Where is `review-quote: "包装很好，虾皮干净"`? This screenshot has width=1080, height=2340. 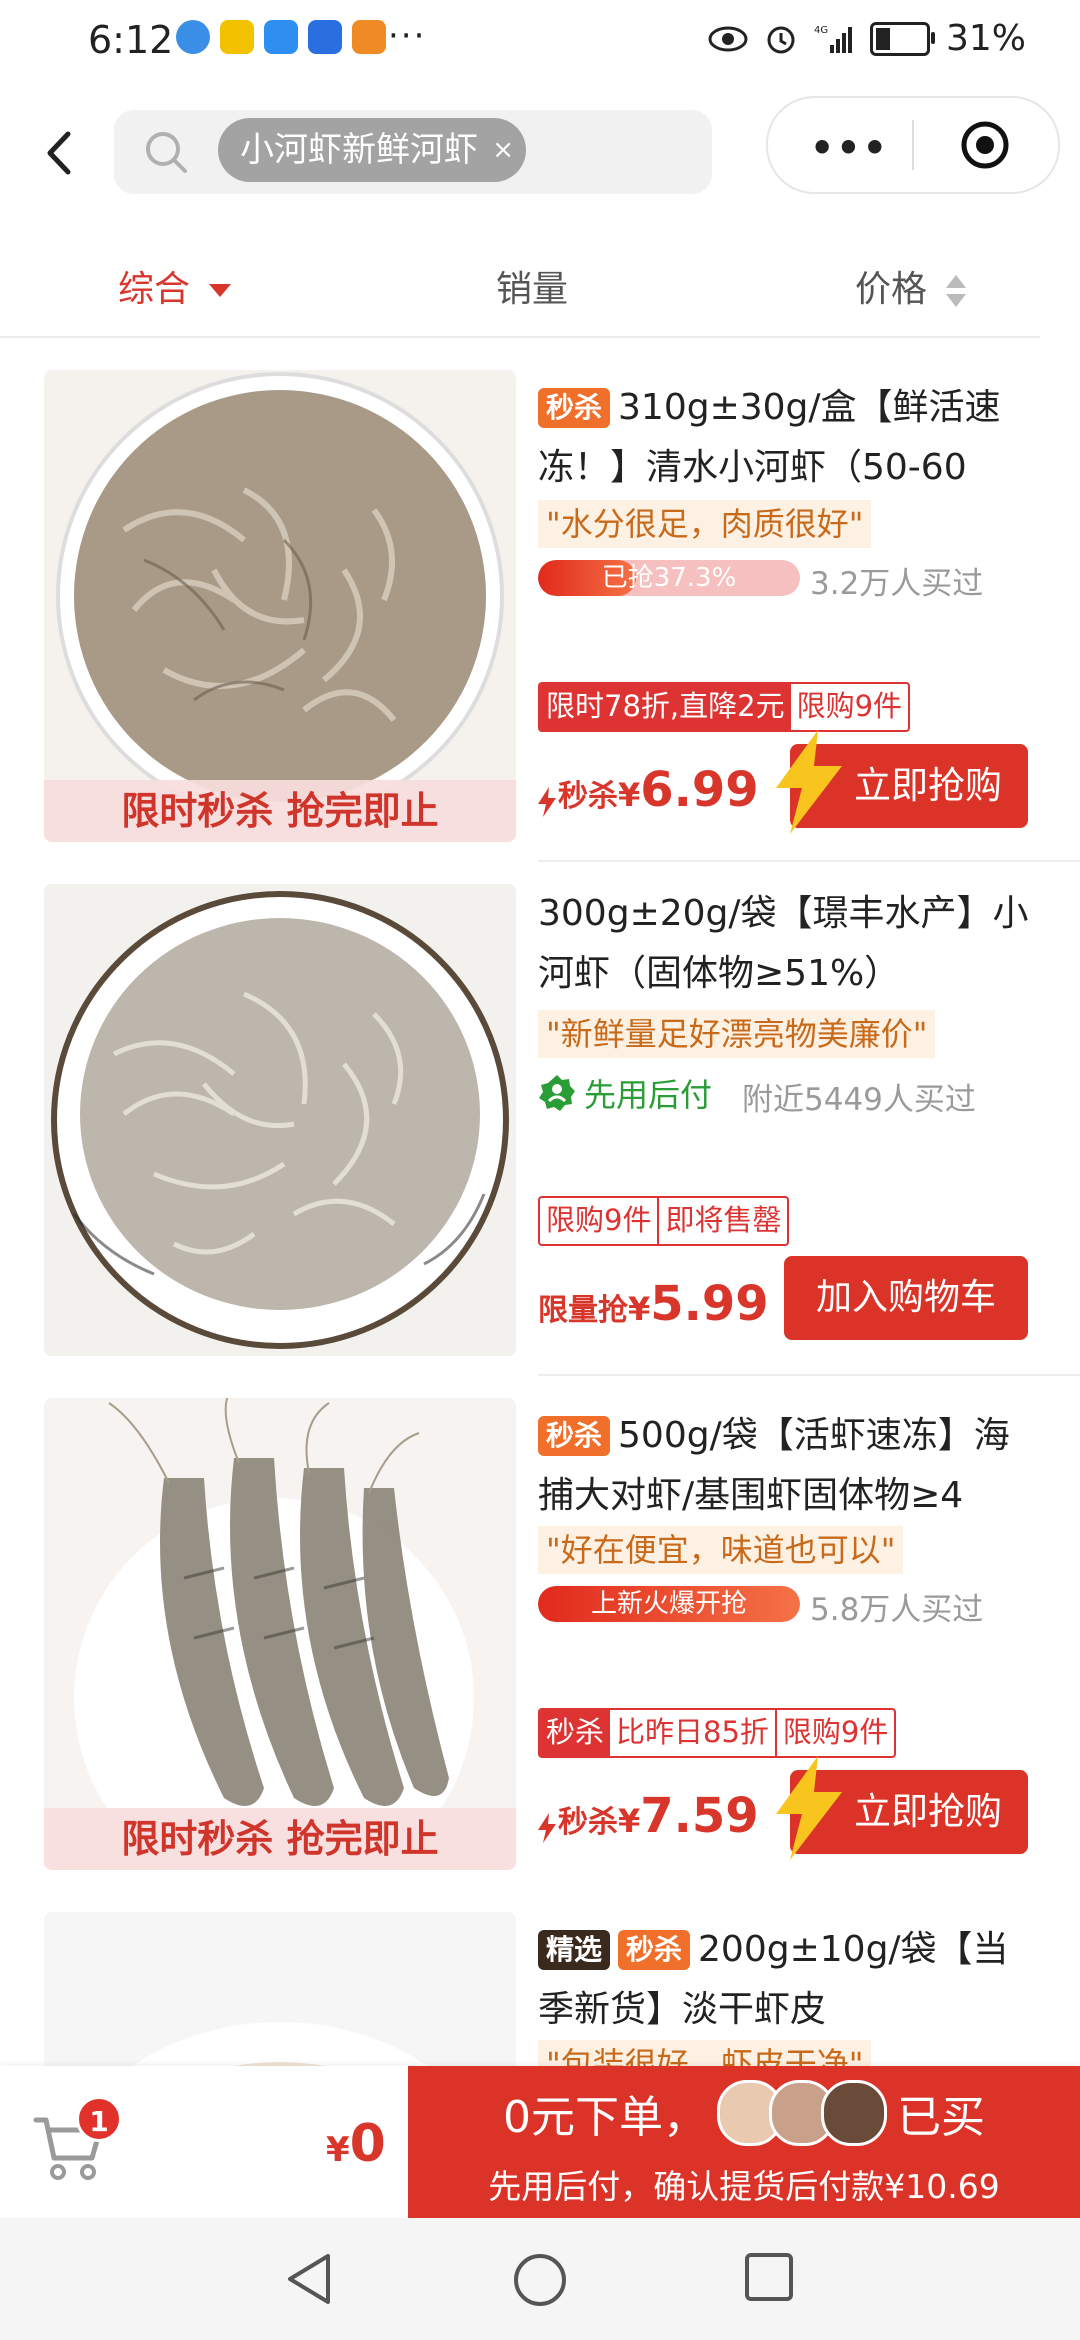 review-quote: "包装很好，虾皮干净" is located at coordinates (705, 2053).